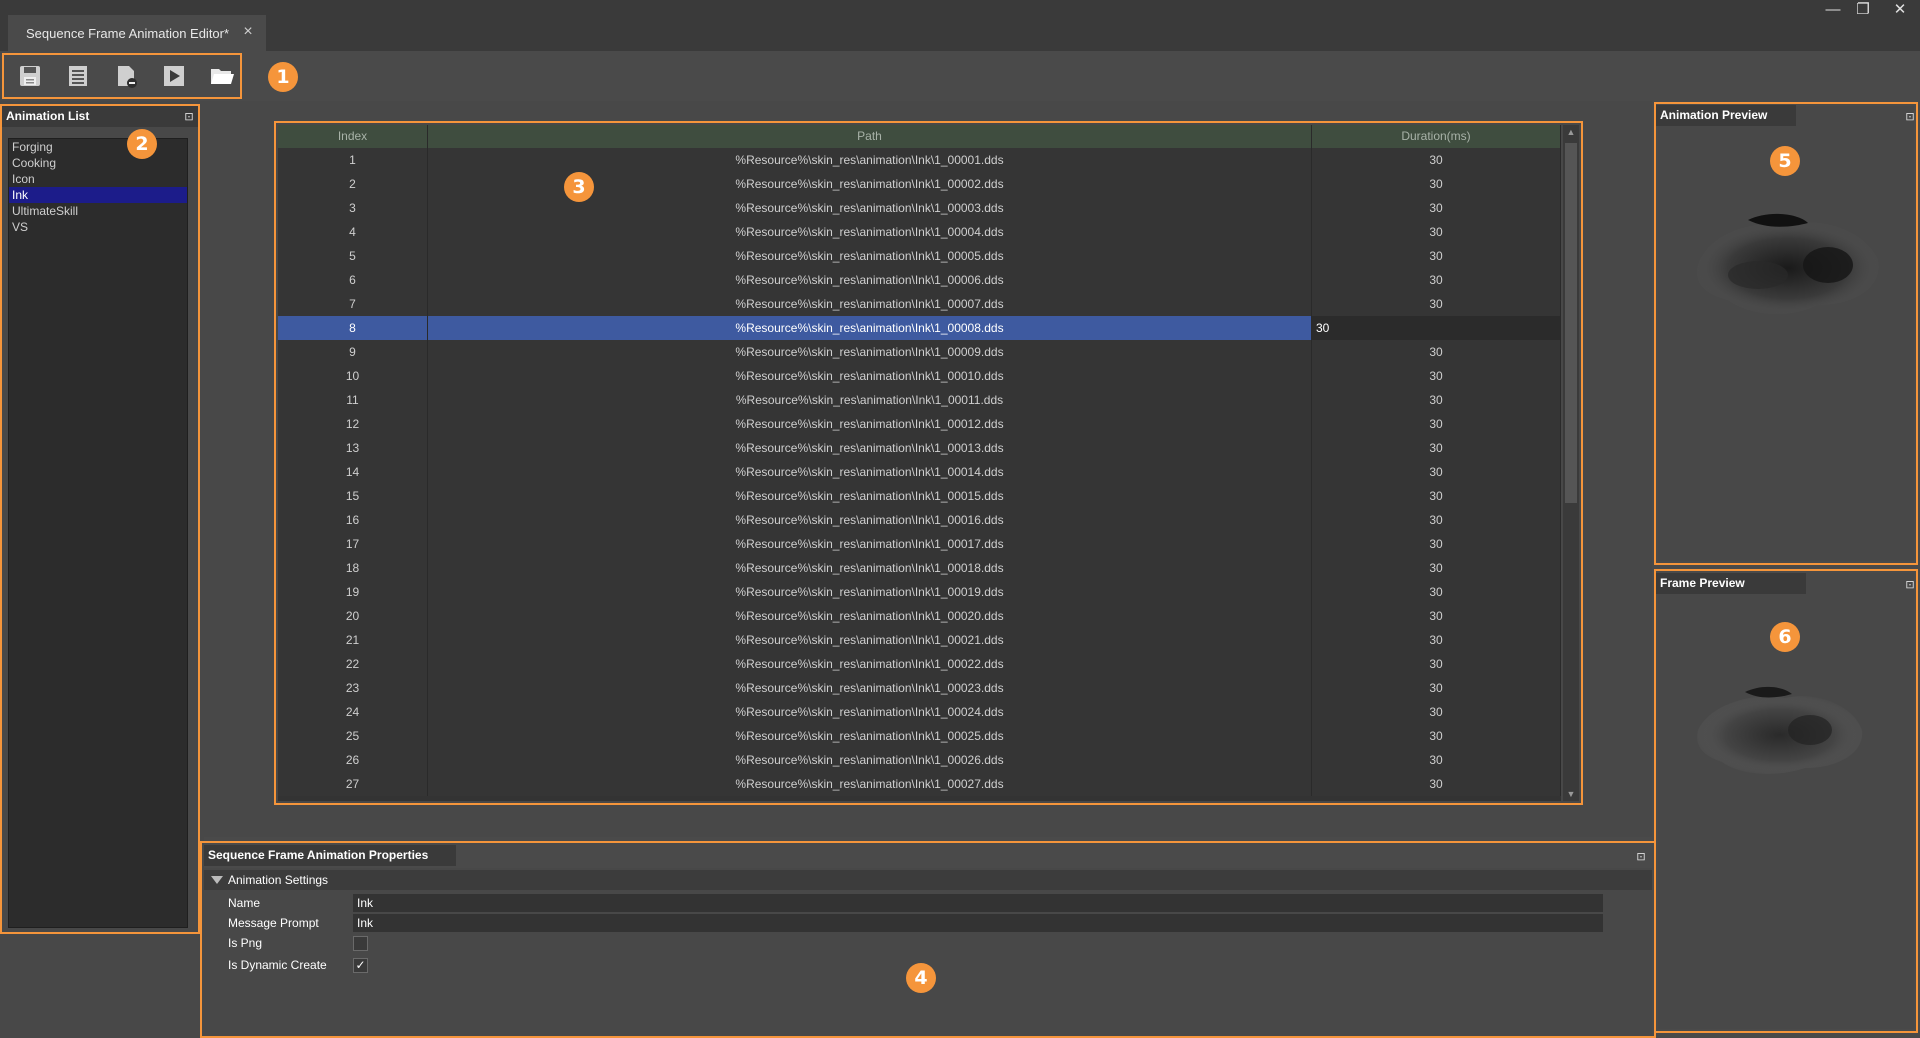 This screenshot has width=1920, height=1038. Describe the element at coordinates (273, 923) in the screenshot. I see `message-prompt-label: Message Prompt` at that location.